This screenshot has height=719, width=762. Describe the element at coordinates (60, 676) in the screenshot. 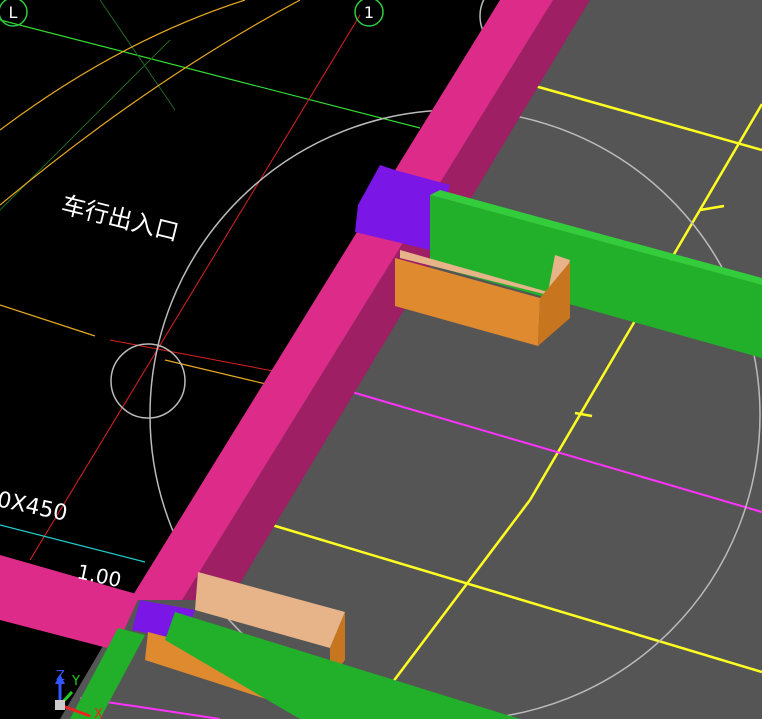

I see `ucs-z-label: Z` at that location.